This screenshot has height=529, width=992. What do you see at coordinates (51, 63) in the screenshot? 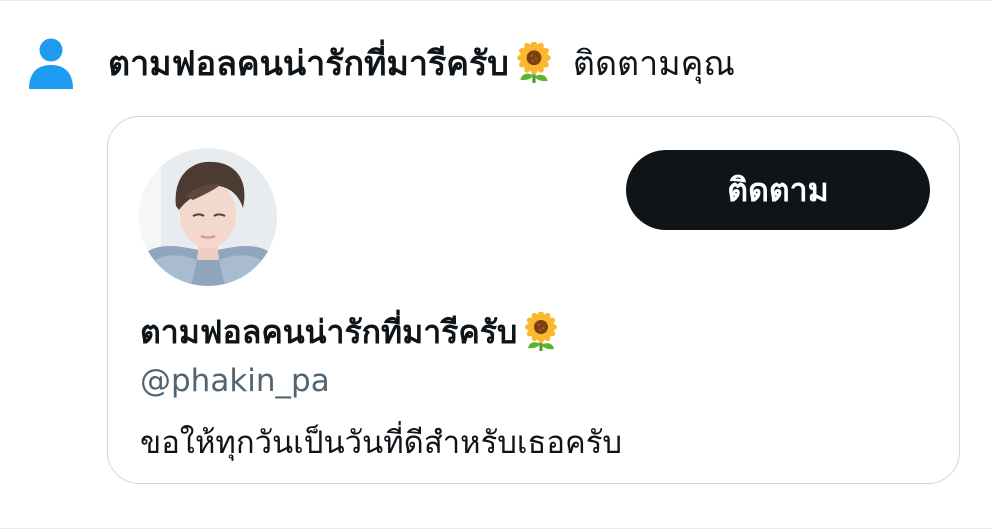
I see `person-icon` at bounding box center [51, 63].